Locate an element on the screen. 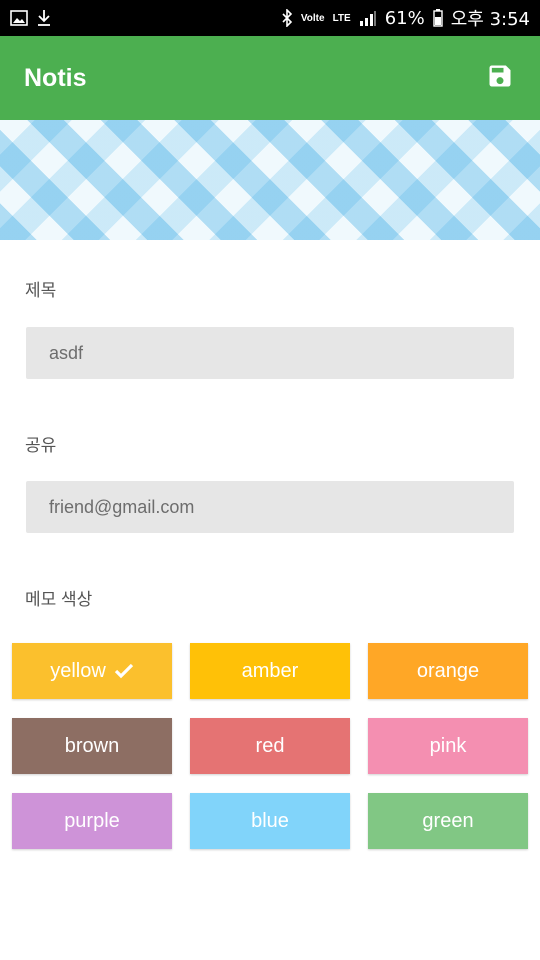 The image size is (540, 960). color-swatch-label: red is located at coordinates (270, 745).